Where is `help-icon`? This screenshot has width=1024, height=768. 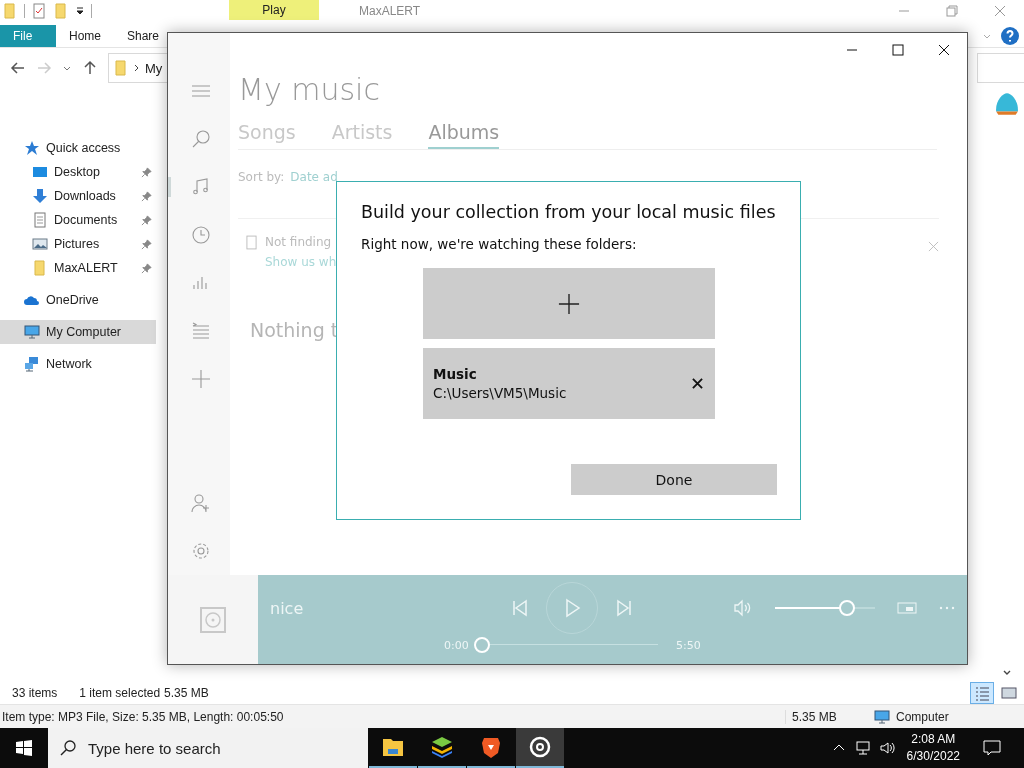
help-icon is located at coordinates (1010, 36).